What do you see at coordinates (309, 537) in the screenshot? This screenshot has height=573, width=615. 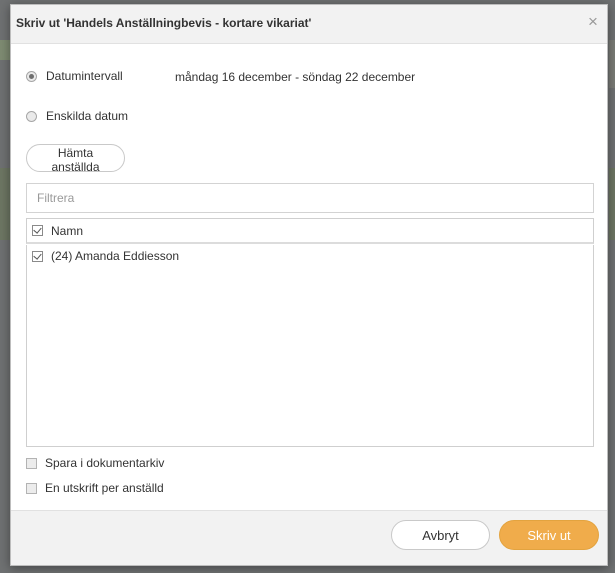 I see `dialog-footer: Avbryt Skriv ut` at bounding box center [309, 537].